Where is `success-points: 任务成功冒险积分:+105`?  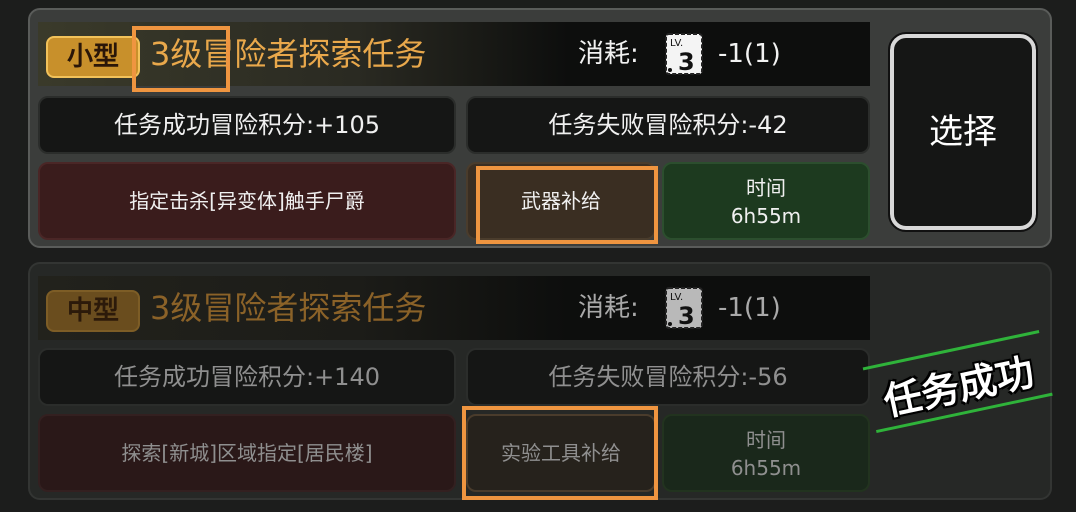
success-points: 任务成功冒险积分:+105 is located at coordinates (247, 125).